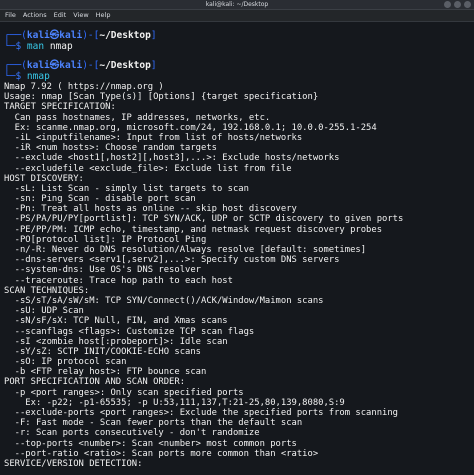  What do you see at coordinates (105, 239) in the screenshot?
I see `output-line: -PO[protocol list]: IP Protocol Ping` at bounding box center [105, 239].